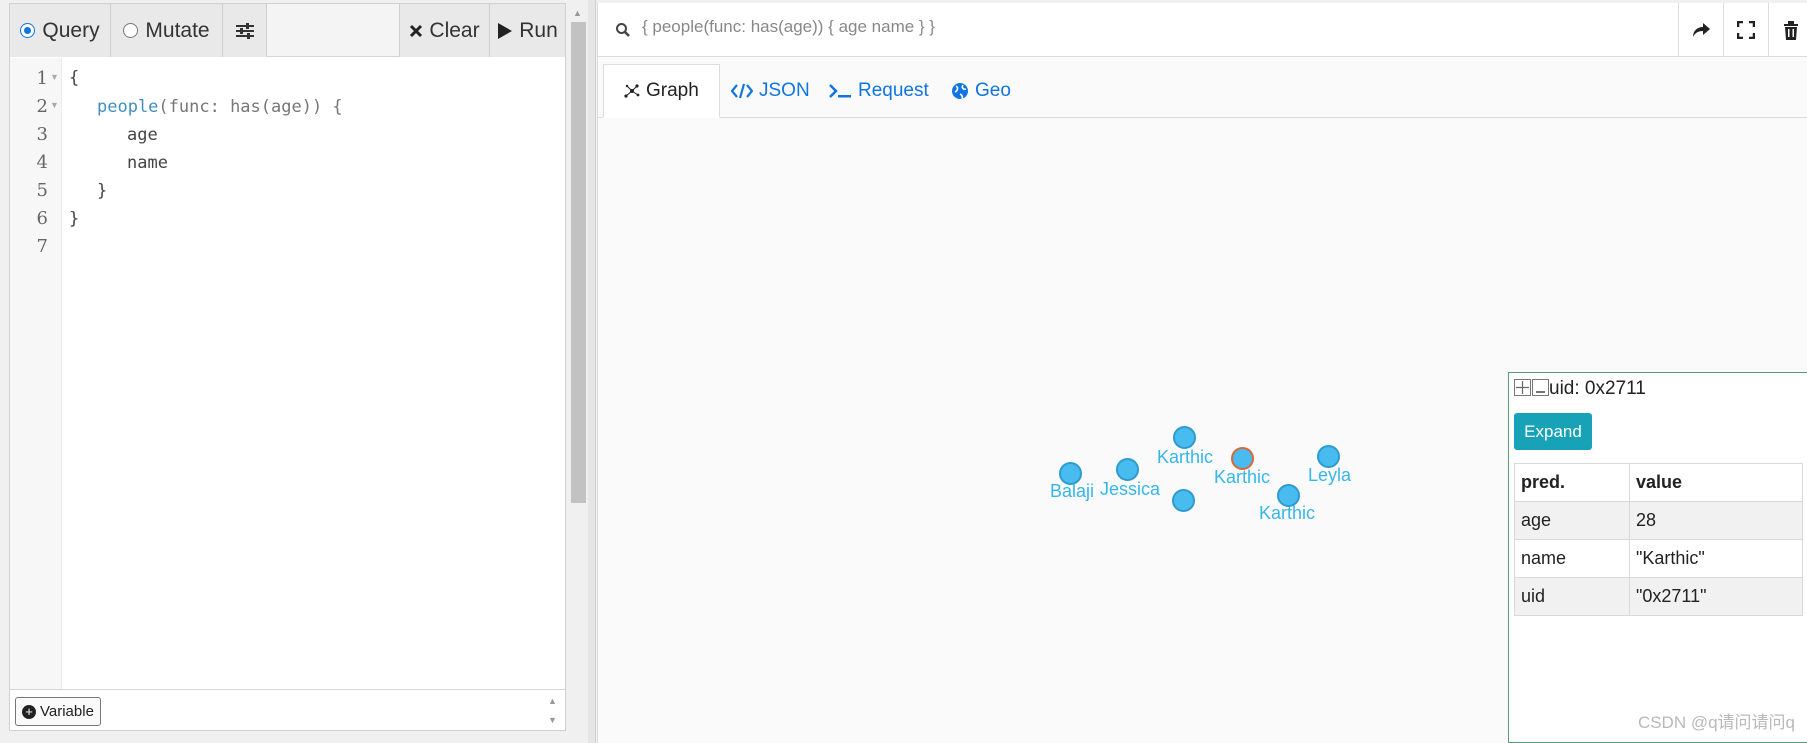 The height and width of the screenshot is (743, 1807). I want to click on line-number: 4, so click(42, 162).